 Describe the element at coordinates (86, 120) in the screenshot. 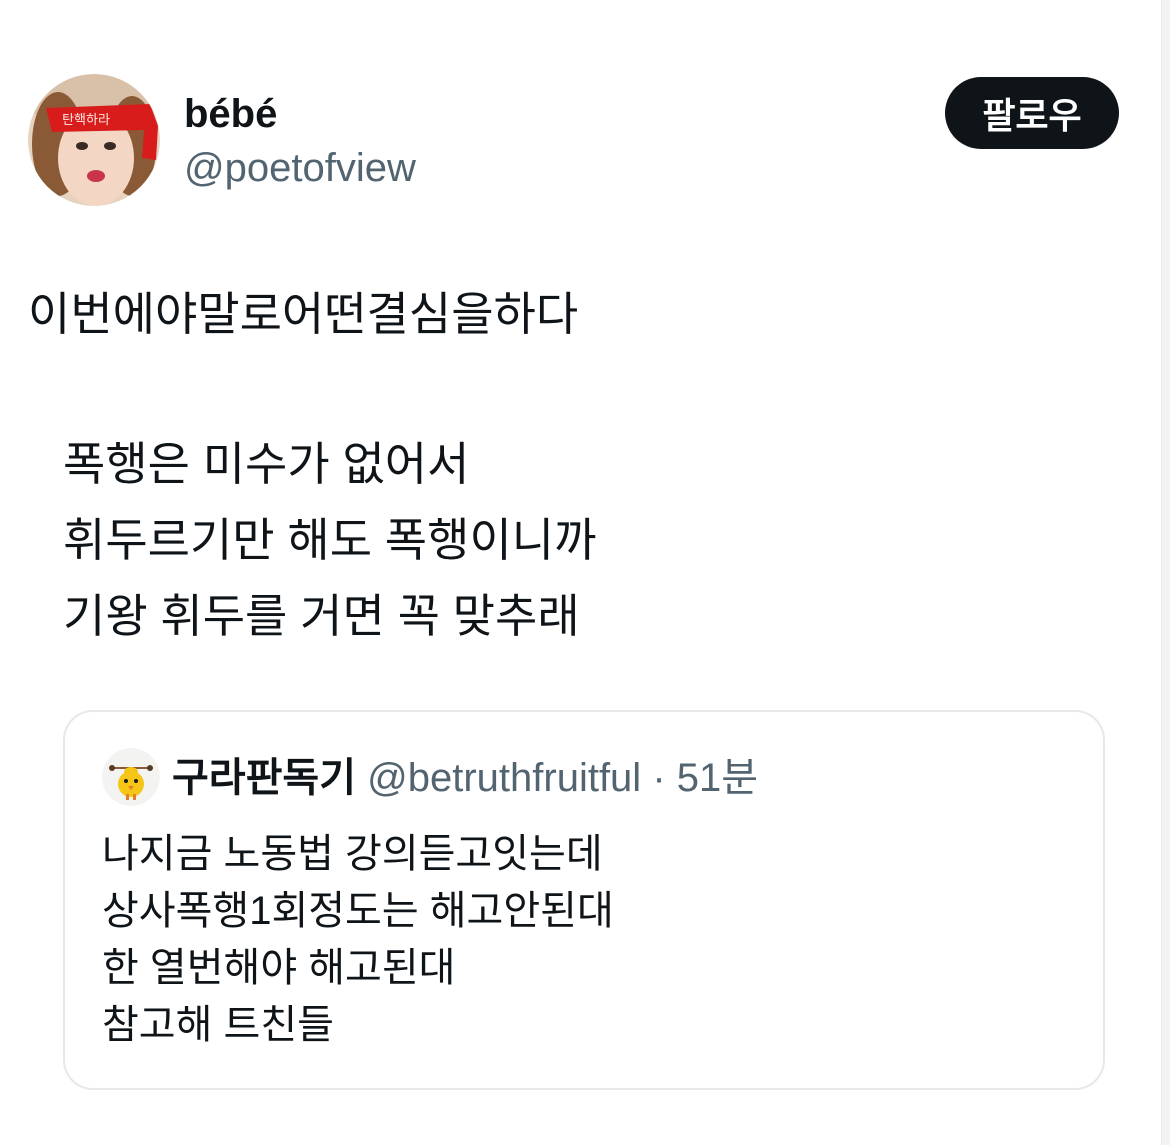

I see `headband-text: 탄핵하라` at that location.